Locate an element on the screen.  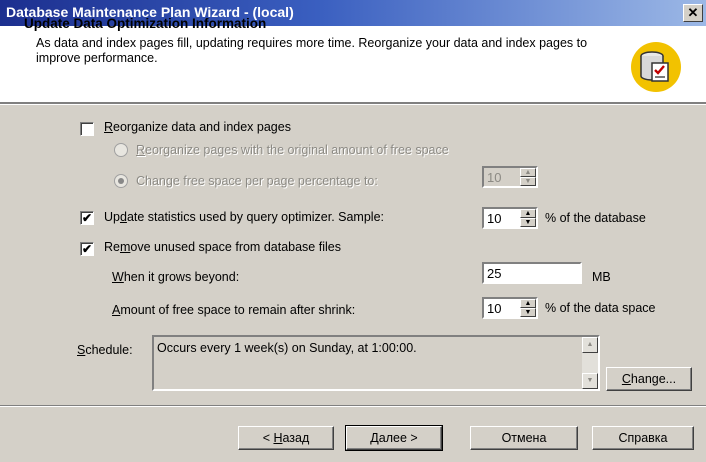
reorganize-checkbox is located at coordinates (87, 129).